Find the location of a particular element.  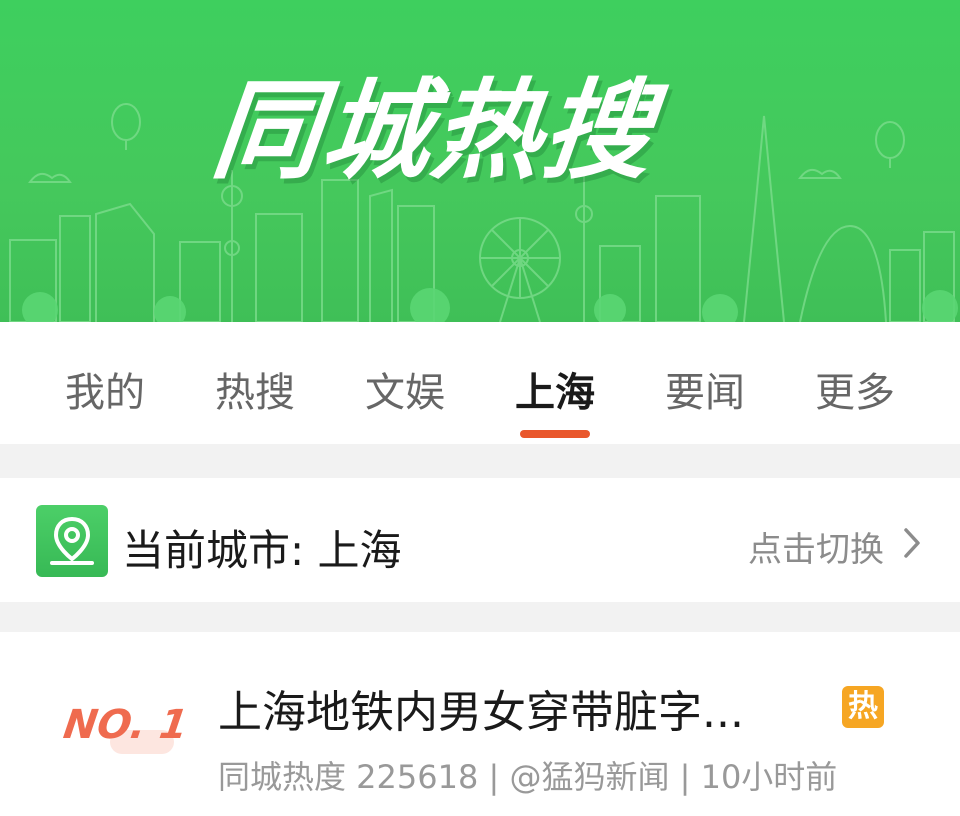

banner-title: 同城热搜 is located at coordinates (433, 131).